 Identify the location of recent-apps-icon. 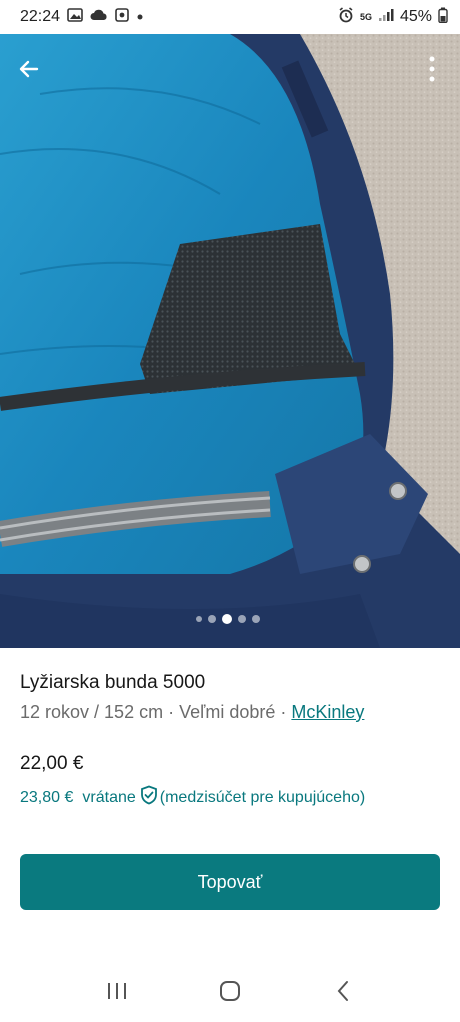
(116, 991).